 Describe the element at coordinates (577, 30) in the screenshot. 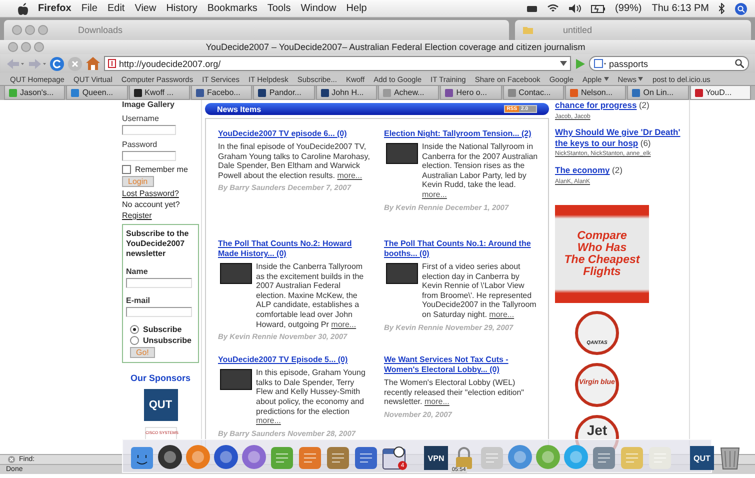

I see `window-title: untitled` at that location.